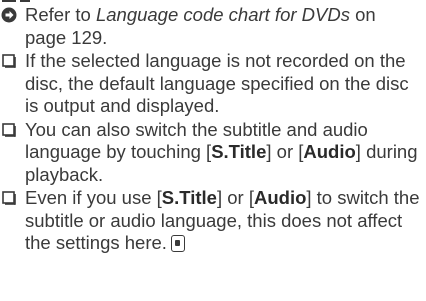 The width and height of the screenshot is (426, 301). What do you see at coordinates (222, 14) in the screenshot?
I see `reference-link-text: Language code chart for DVDs` at bounding box center [222, 14].